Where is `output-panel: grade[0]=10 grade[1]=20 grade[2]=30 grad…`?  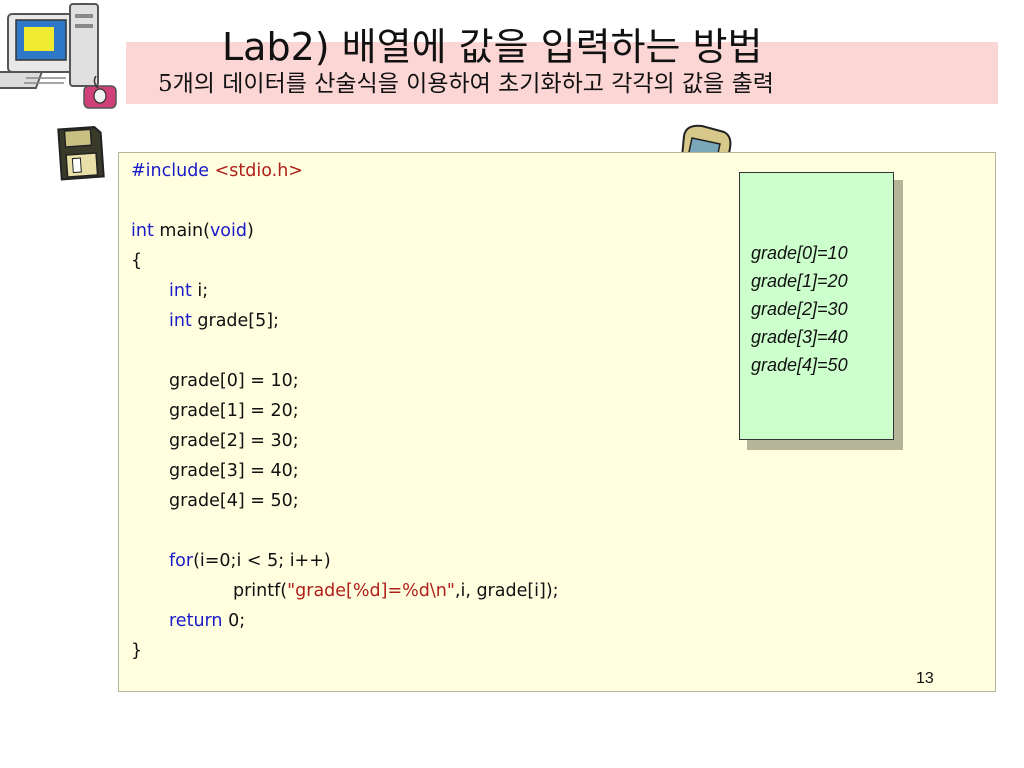 output-panel: grade[0]=10 grade[1]=20 grade[2]=30 grad… is located at coordinates (816, 306).